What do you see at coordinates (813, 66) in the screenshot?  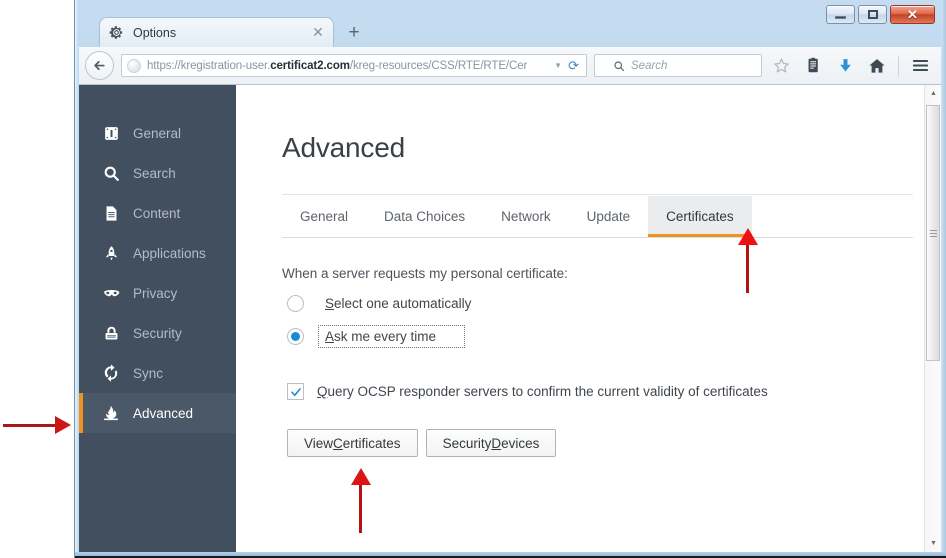 I see `library-icon` at bounding box center [813, 66].